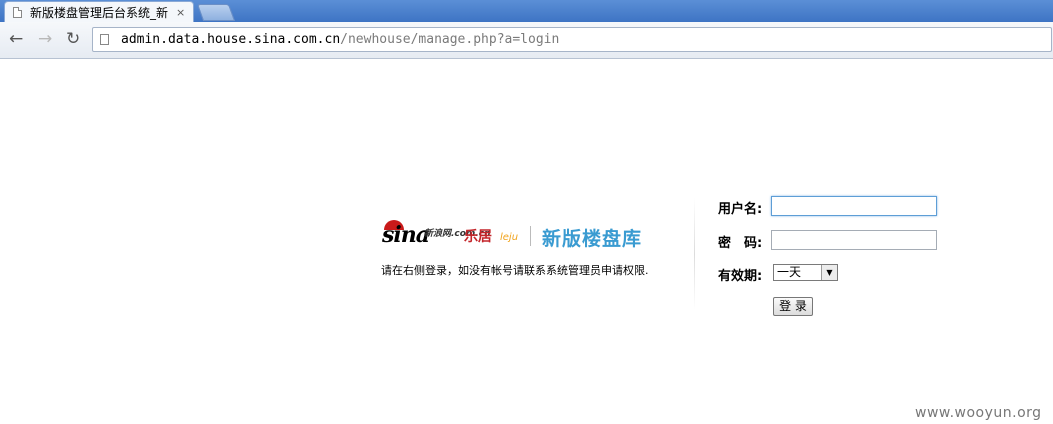  Describe the element at coordinates (793, 306) in the screenshot. I see `login-button: 登 录` at that location.